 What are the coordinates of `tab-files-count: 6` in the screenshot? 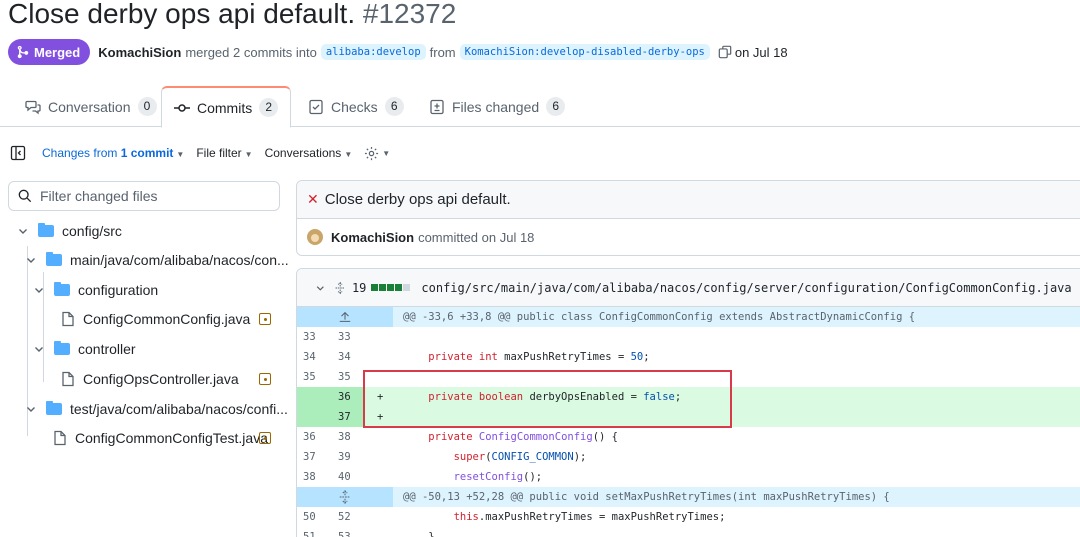 It's located at (556, 106).